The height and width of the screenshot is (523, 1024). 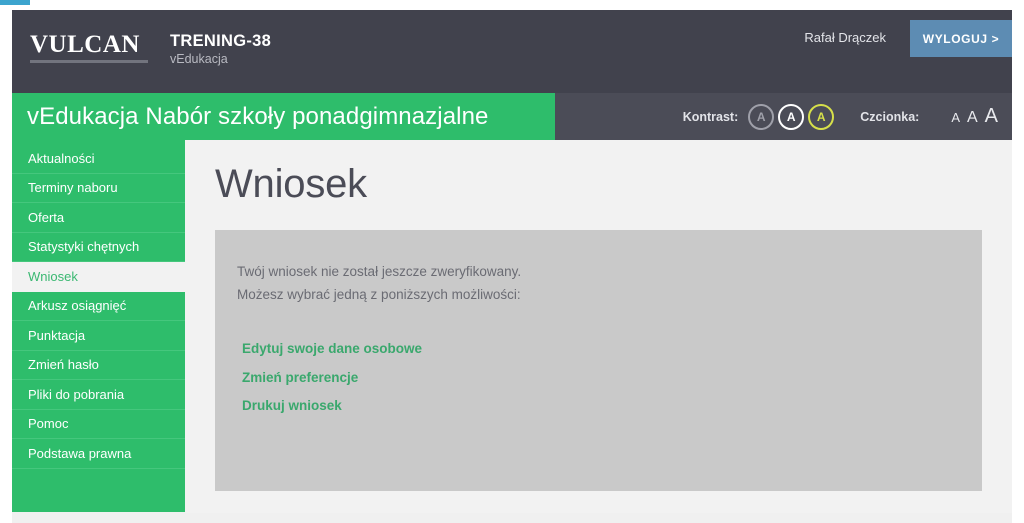 What do you see at coordinates (98, 395) in the screenshot?
I see `sidebar-item-pliki-do-pobrania: Pliki do pobrania` at bounding box center [98, 395].